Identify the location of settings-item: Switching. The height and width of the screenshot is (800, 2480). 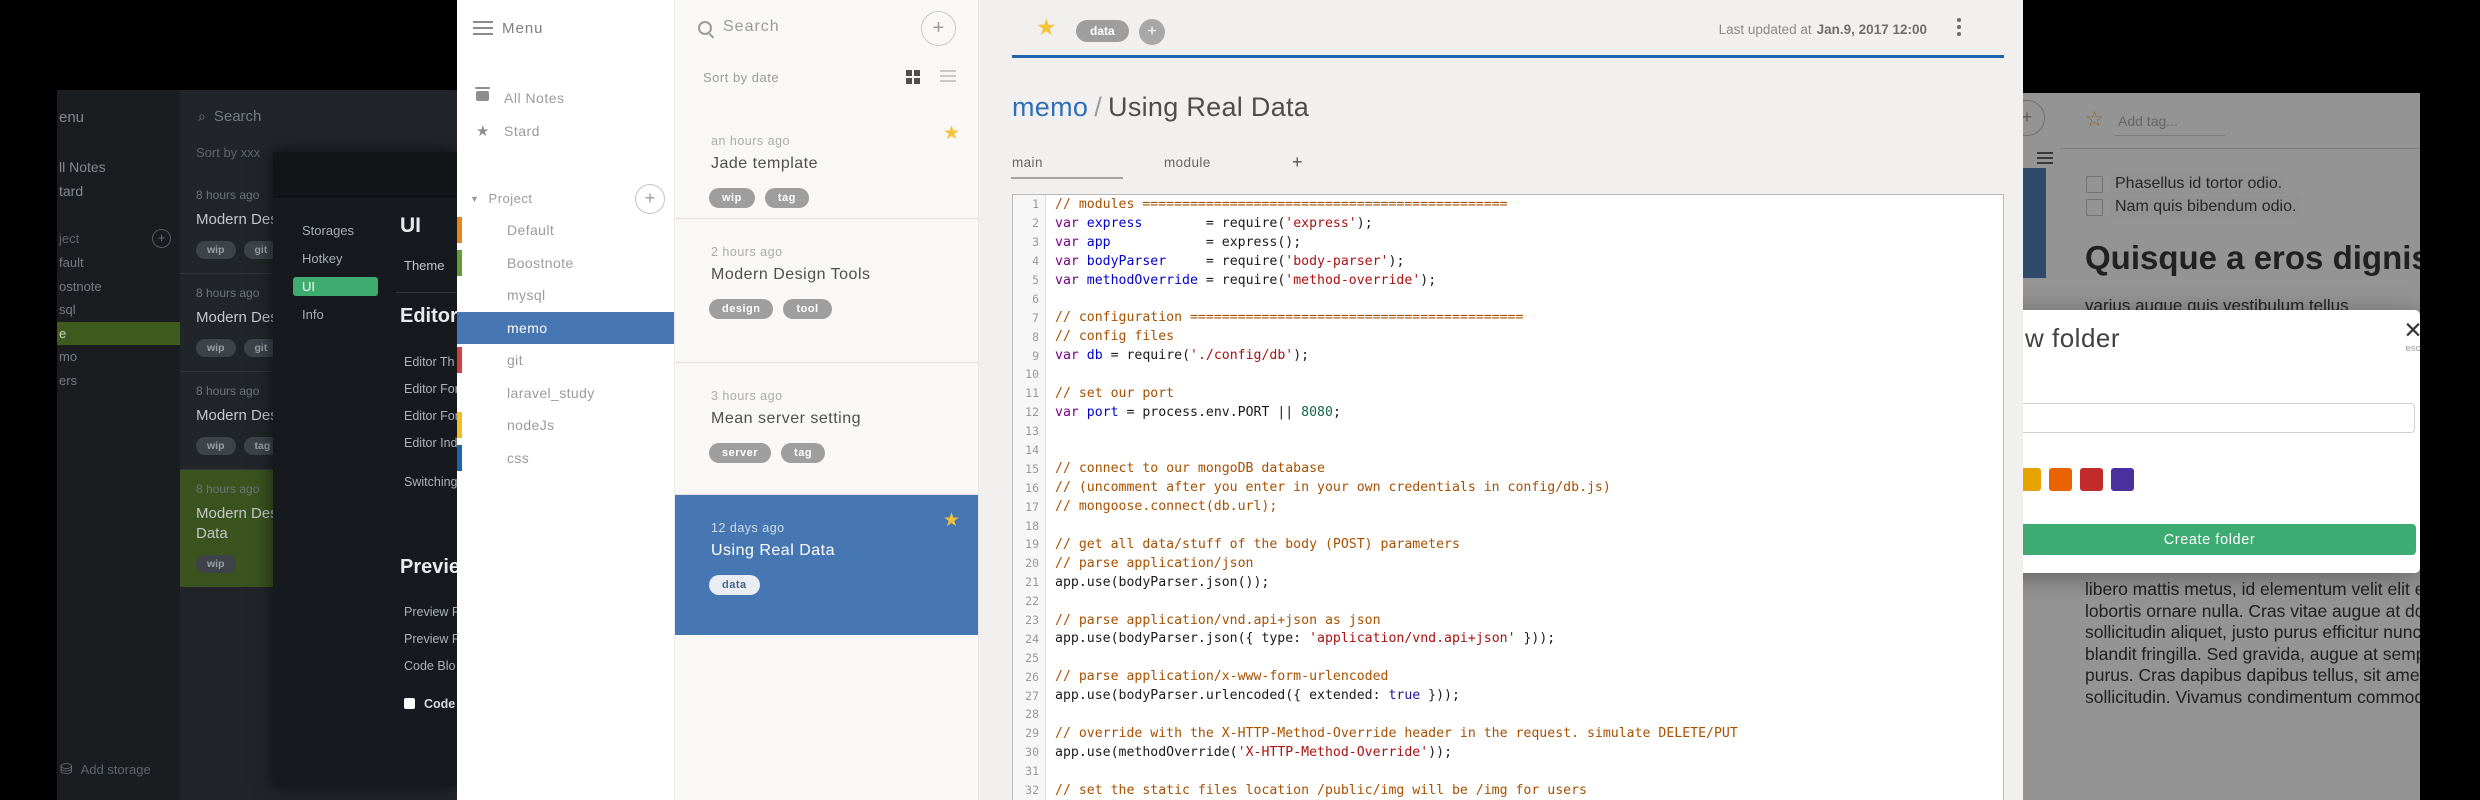
(430, 481).